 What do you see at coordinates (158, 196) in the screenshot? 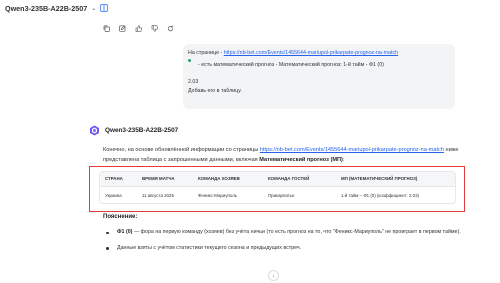
I see `table-cell: 11 августа 2025` at bounding box center [158, 196].